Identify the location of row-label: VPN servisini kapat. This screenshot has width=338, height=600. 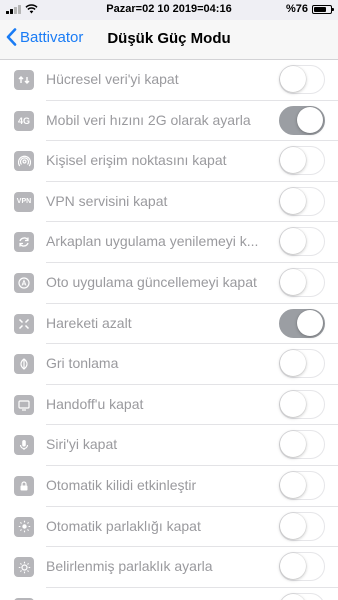
(107, 200).